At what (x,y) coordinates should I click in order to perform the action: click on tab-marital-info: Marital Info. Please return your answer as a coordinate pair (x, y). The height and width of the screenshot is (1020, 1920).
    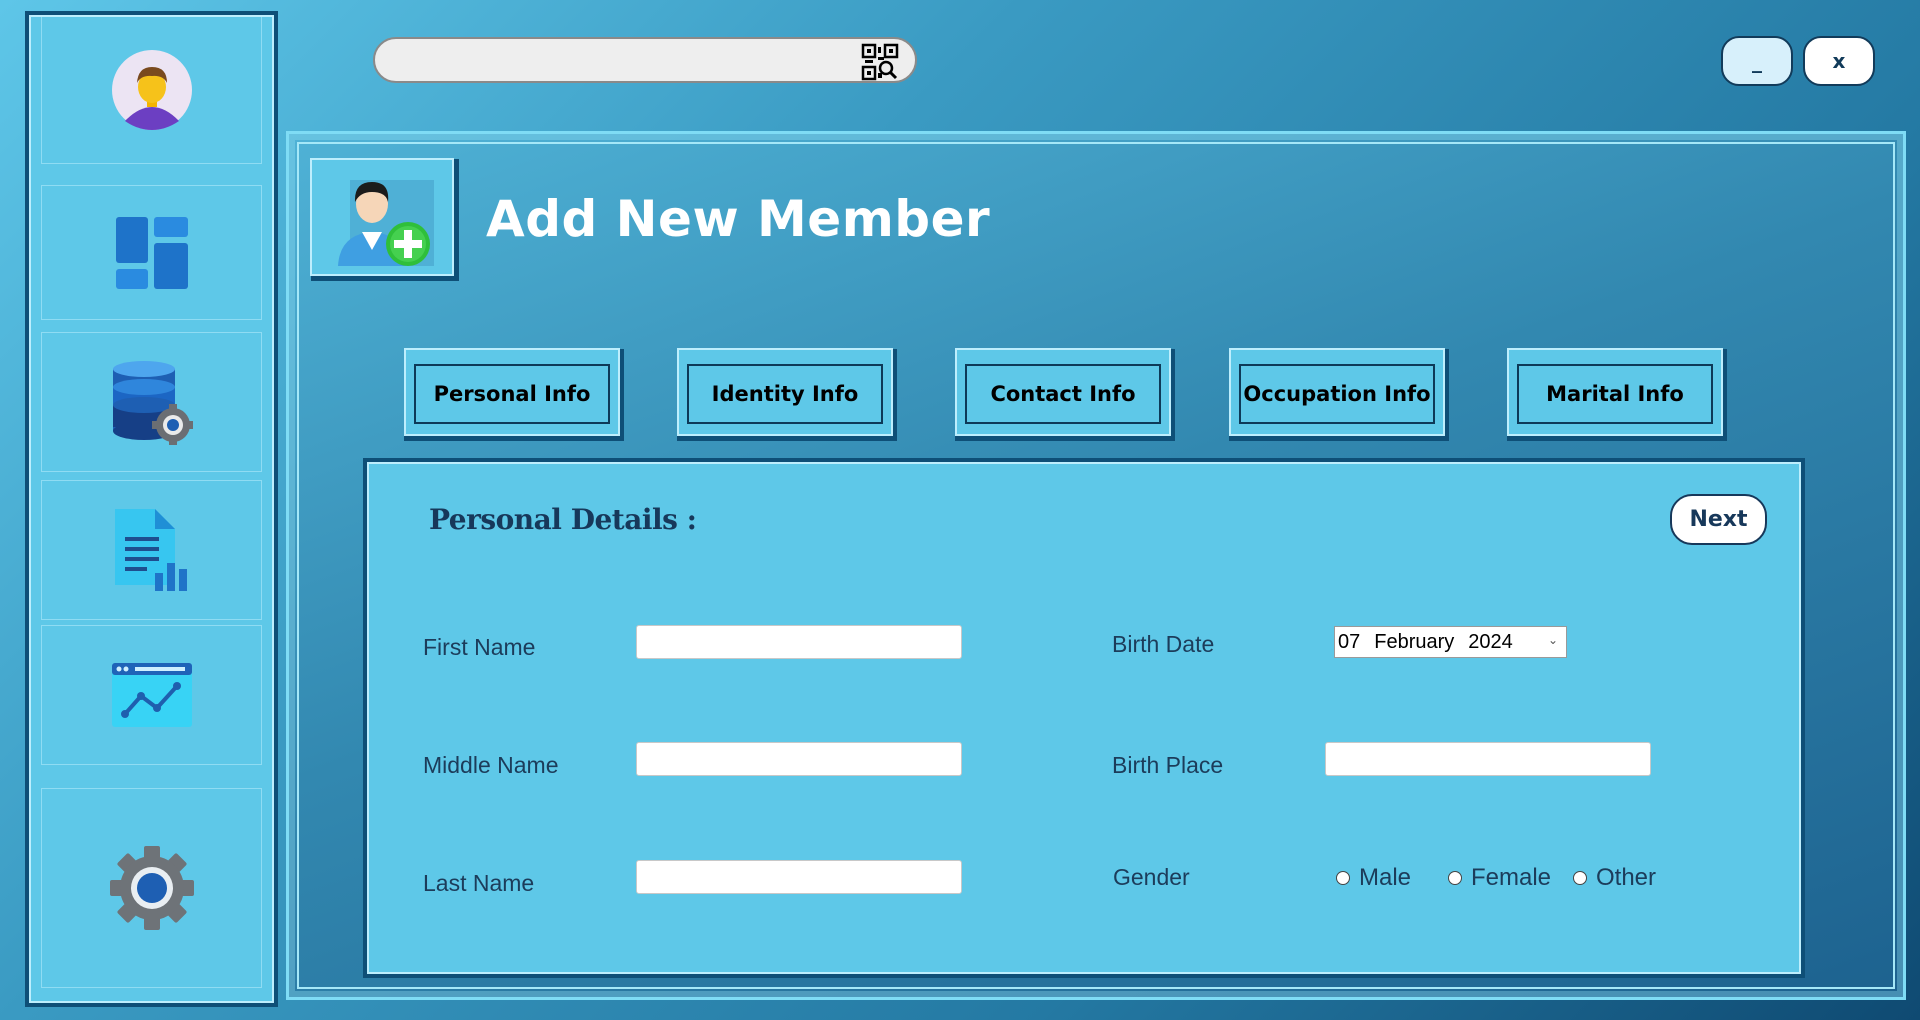
    Looking at the image, I should click on (1615, 392).